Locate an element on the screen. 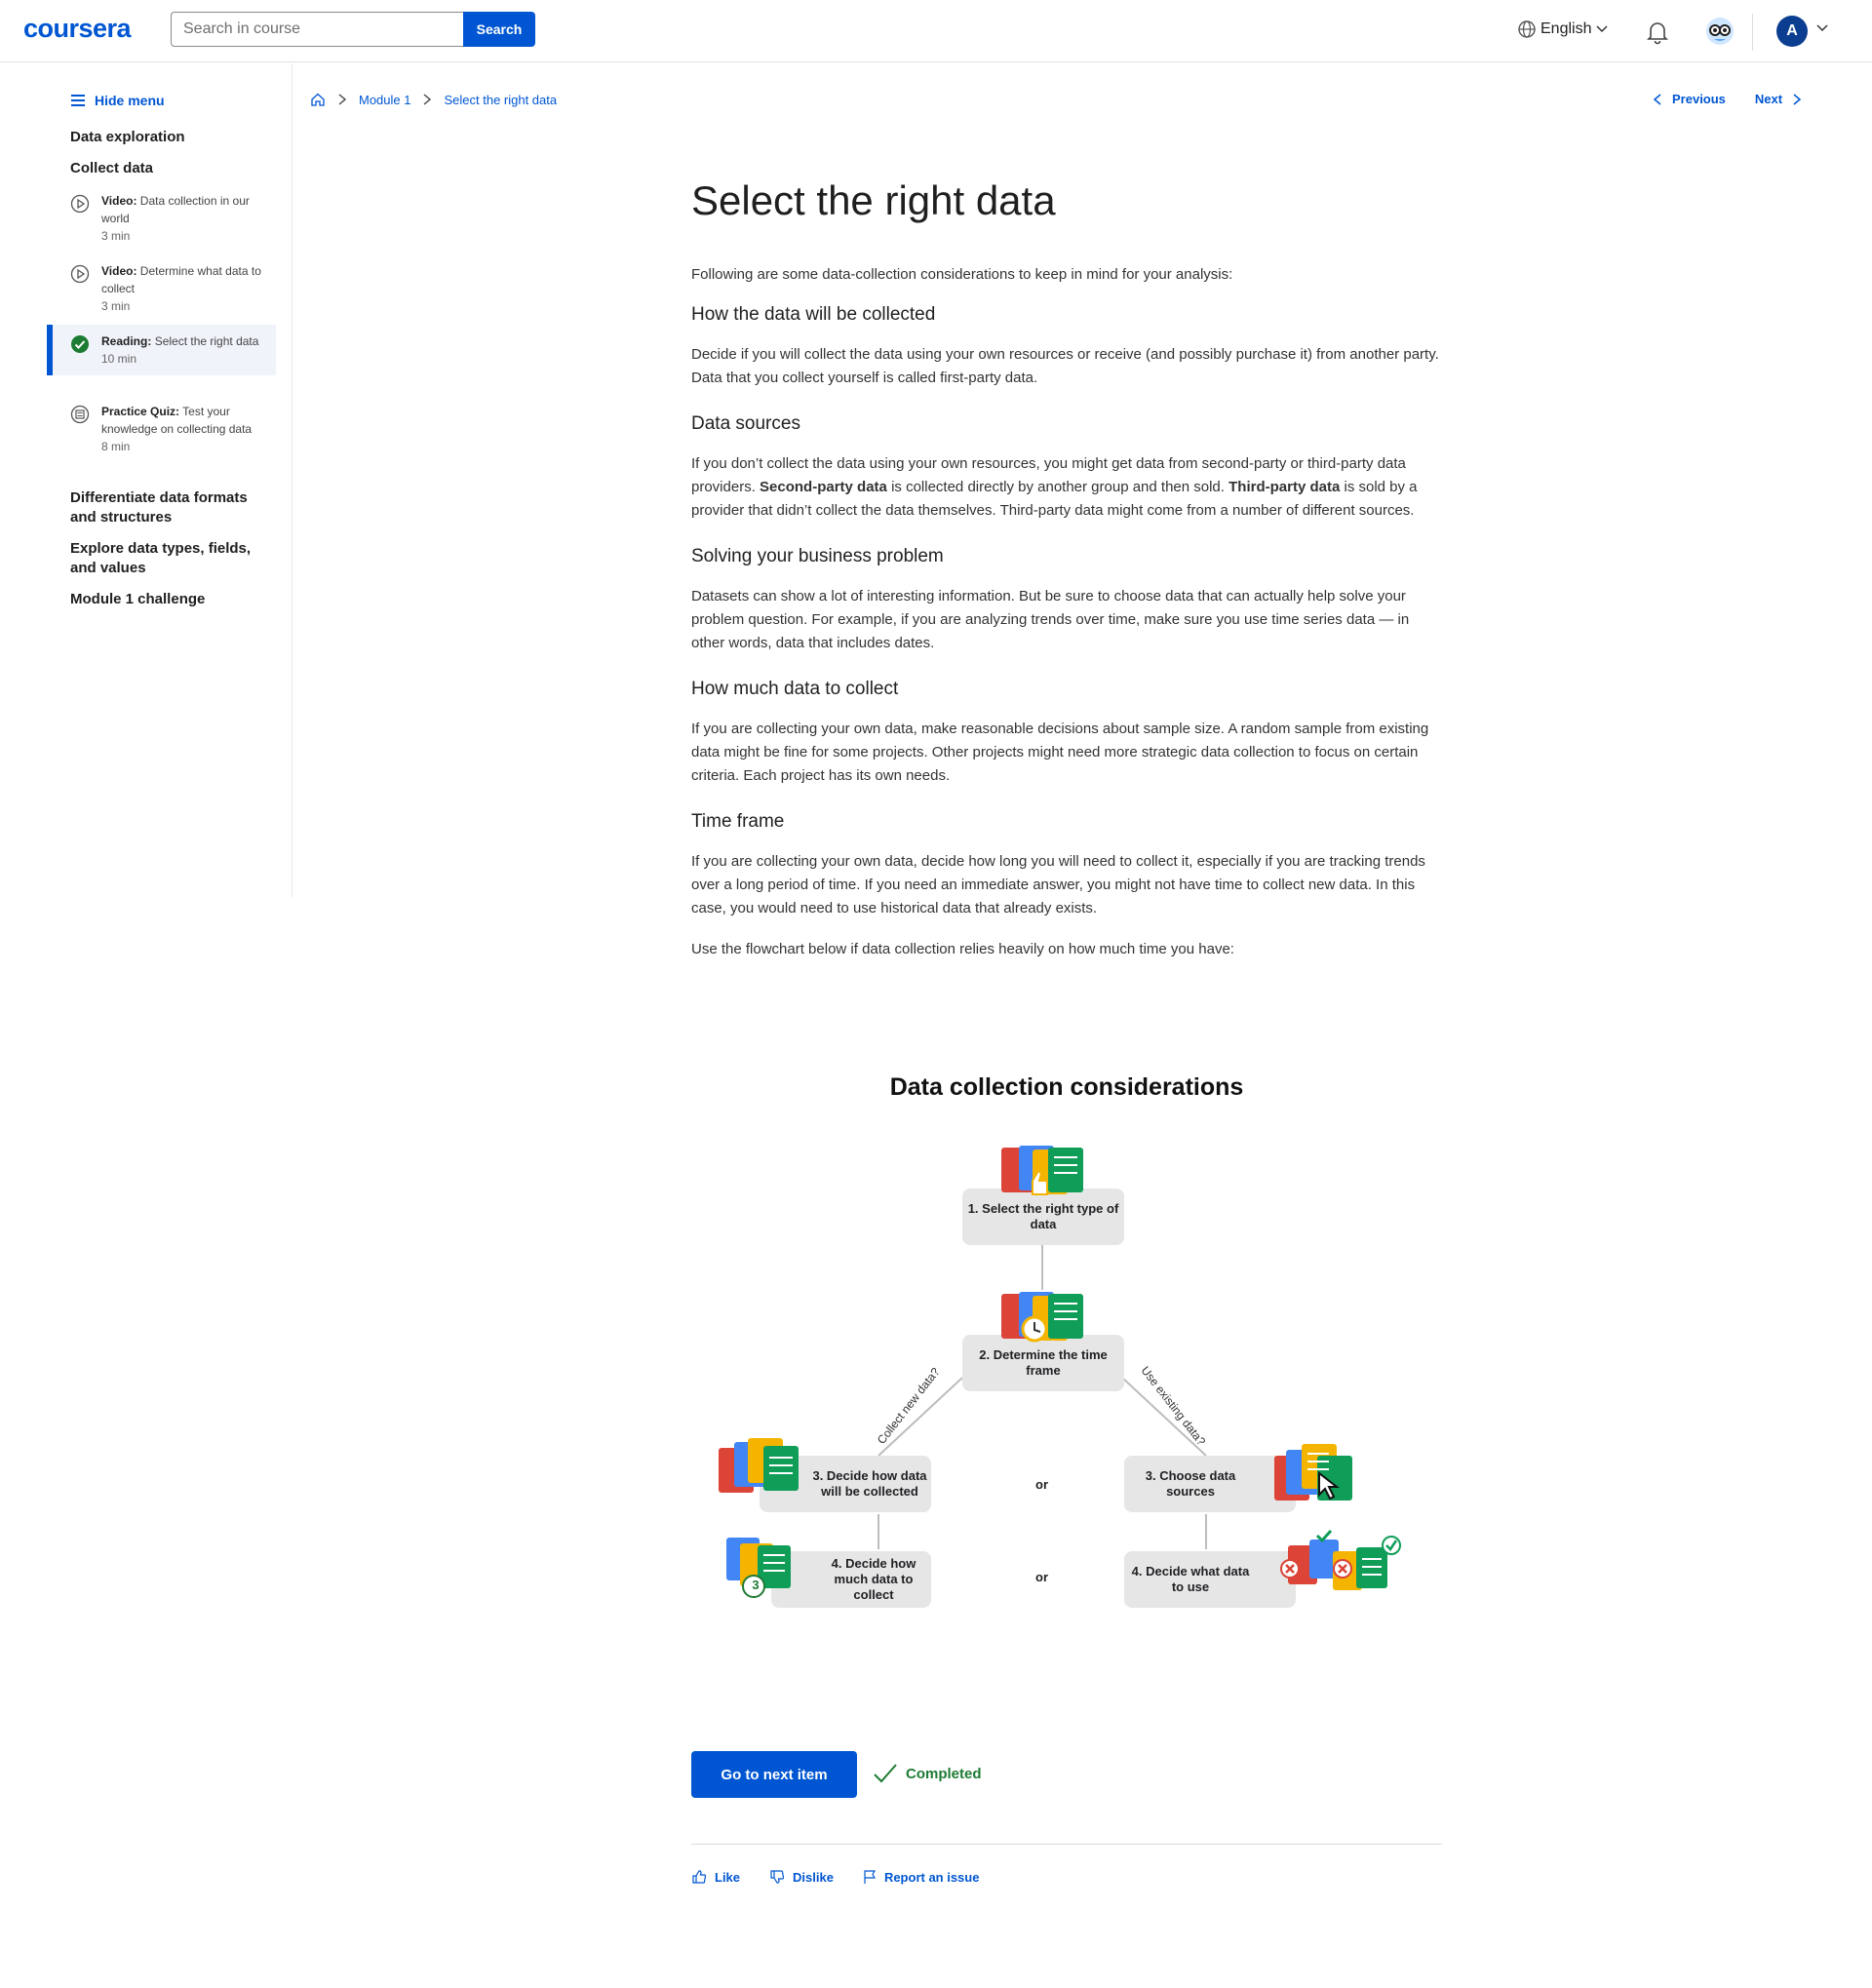 Image resolution: width=1872 pixels, height=1988 pixels. like-button: Like is located at coordinates (715, 1877).